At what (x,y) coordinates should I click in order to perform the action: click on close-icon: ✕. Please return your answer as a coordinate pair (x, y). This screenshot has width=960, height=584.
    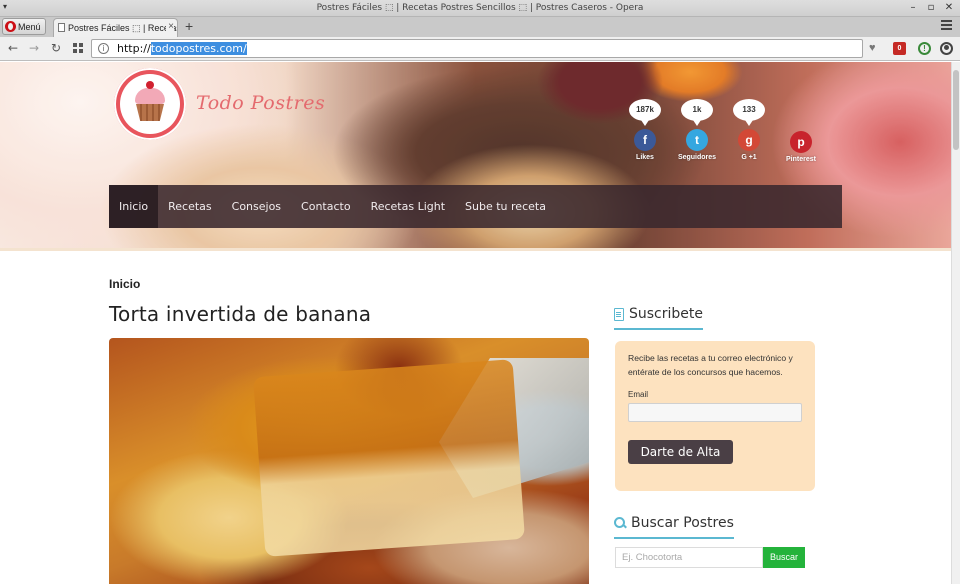
    Looking at the image, I should click on (949, 8).